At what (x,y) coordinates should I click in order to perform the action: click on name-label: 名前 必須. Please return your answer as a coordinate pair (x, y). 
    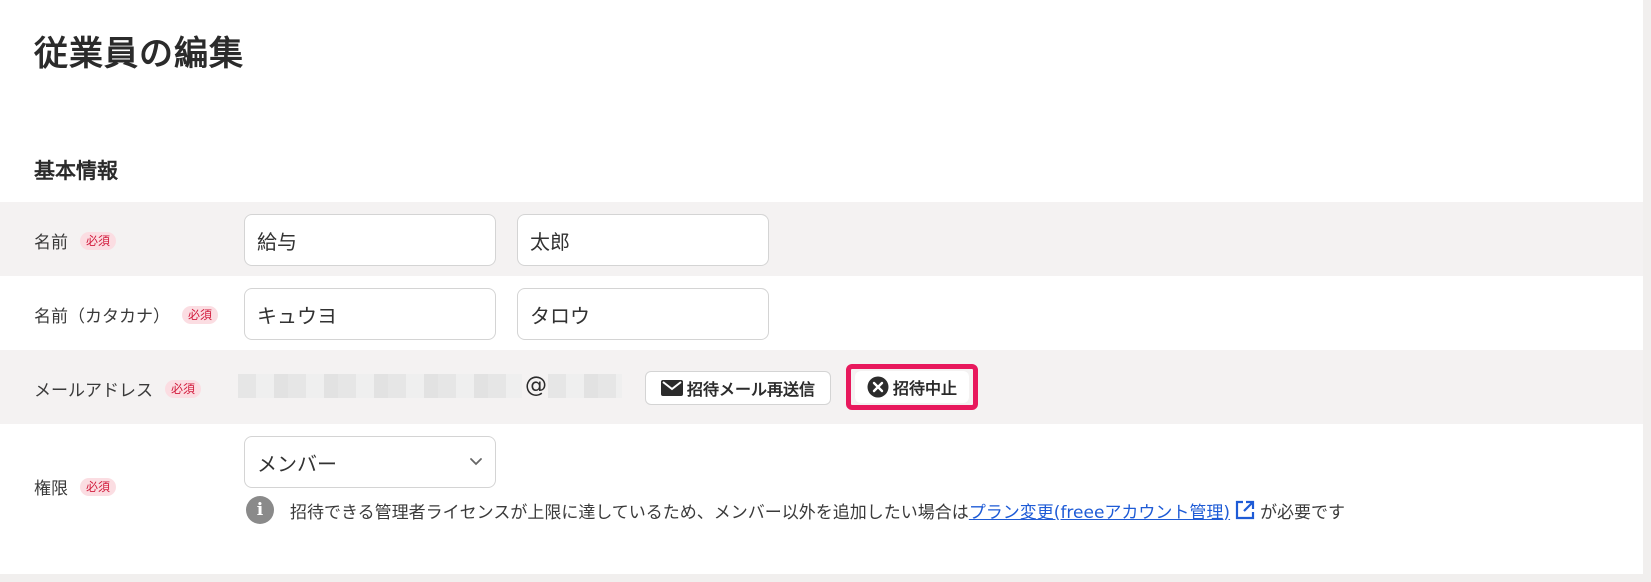
    Looking at the image, I should click on (75, 240).